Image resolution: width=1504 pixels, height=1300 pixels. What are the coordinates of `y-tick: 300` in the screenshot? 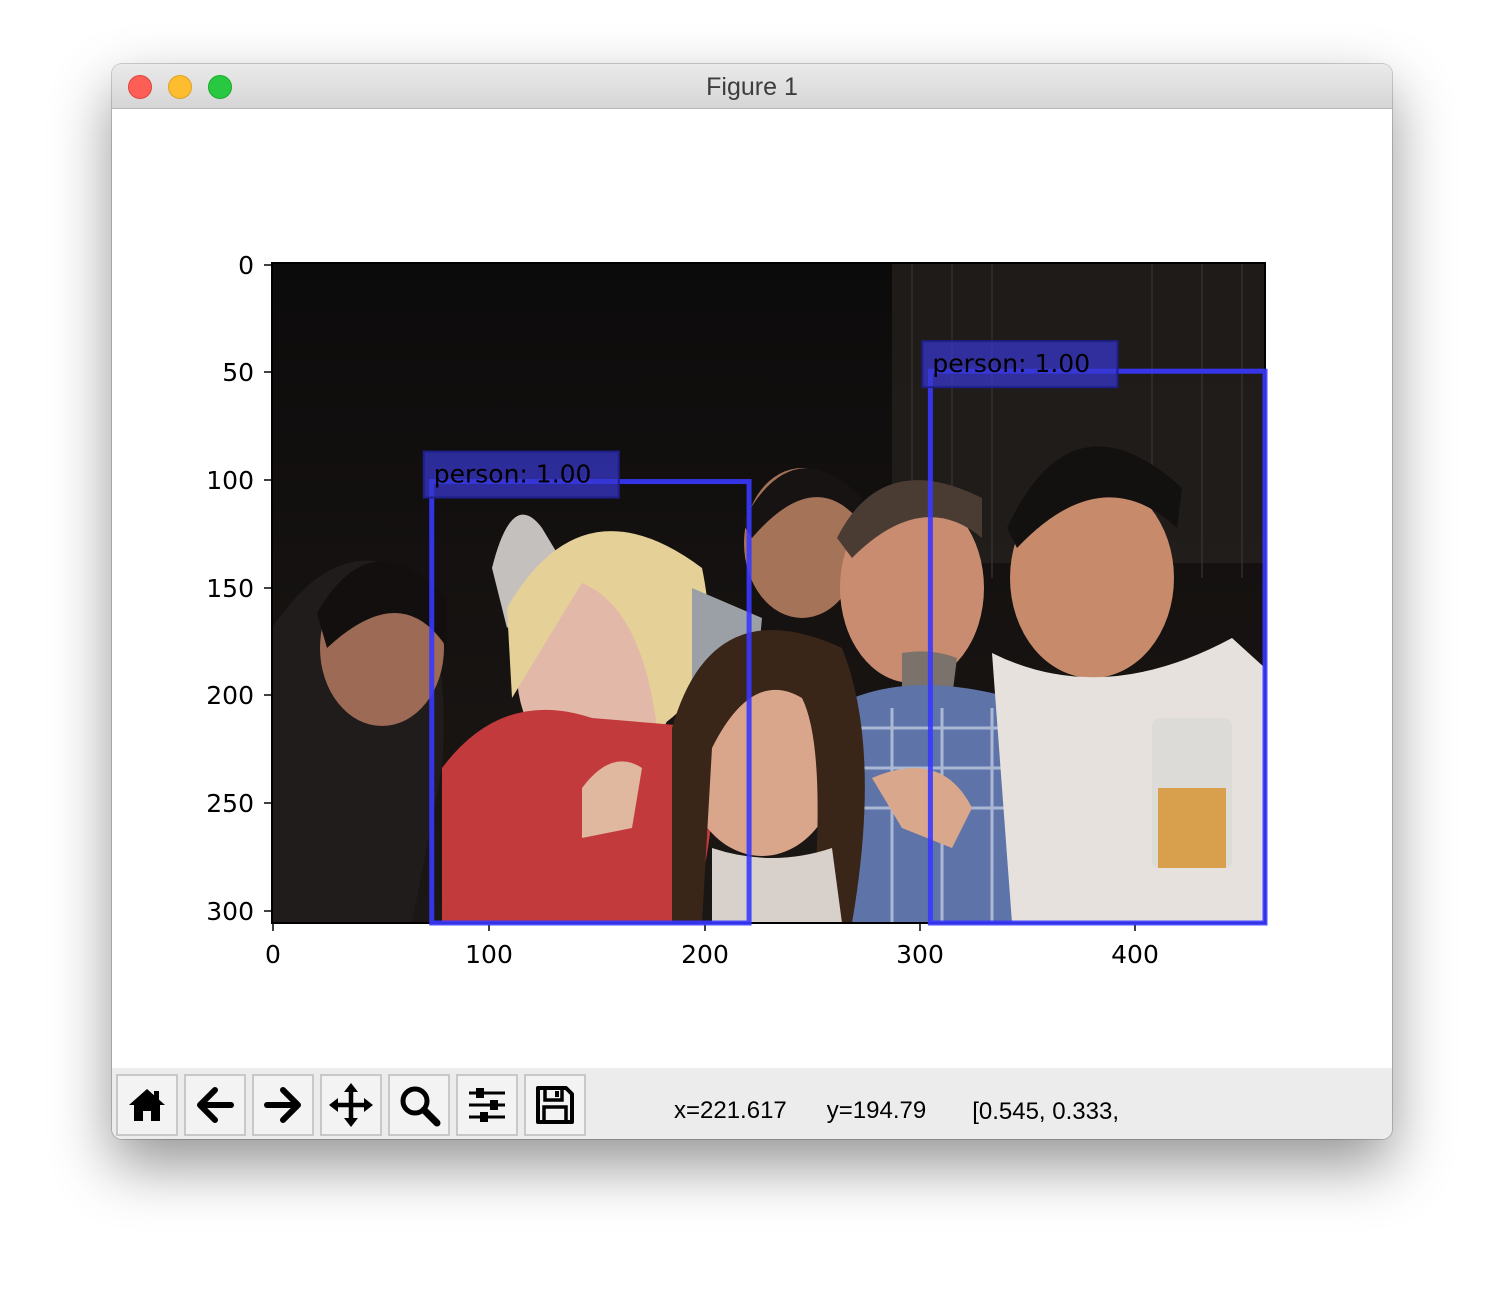 It's located at (239, 911).